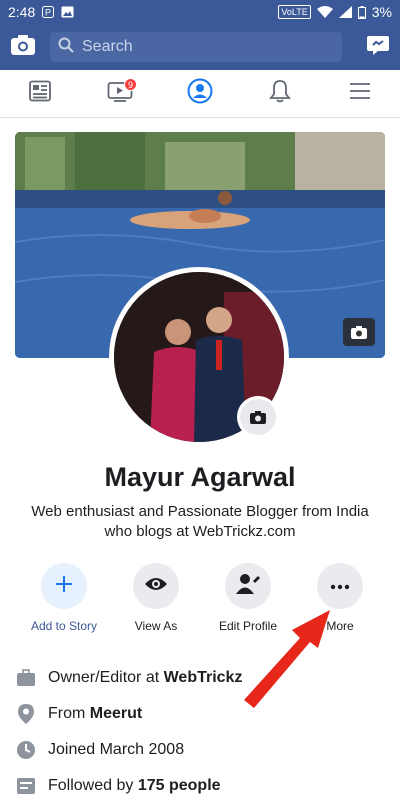 This screenshot has height=800, width=400. What do you see at coordinates (156, 626) in the screenshot?
I see `view-as-label: View As` at bounding box center [156, 626].